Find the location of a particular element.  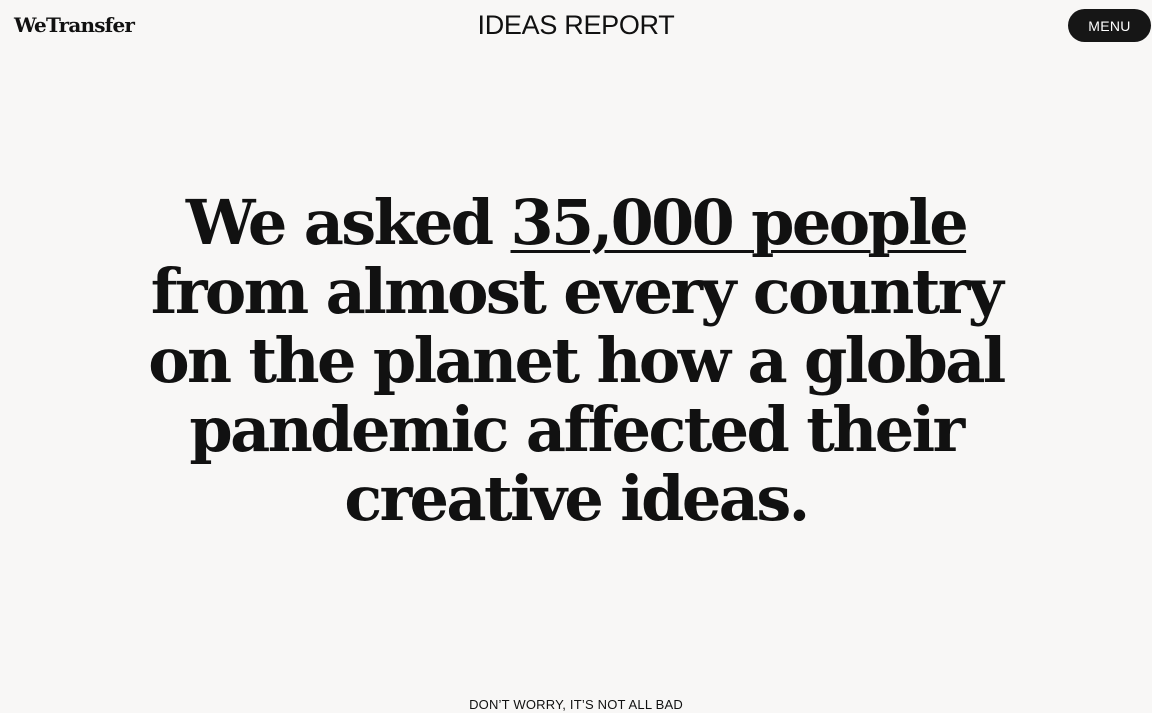

headline-line-3: on the planet how a global is located at coordinates (577, 360).